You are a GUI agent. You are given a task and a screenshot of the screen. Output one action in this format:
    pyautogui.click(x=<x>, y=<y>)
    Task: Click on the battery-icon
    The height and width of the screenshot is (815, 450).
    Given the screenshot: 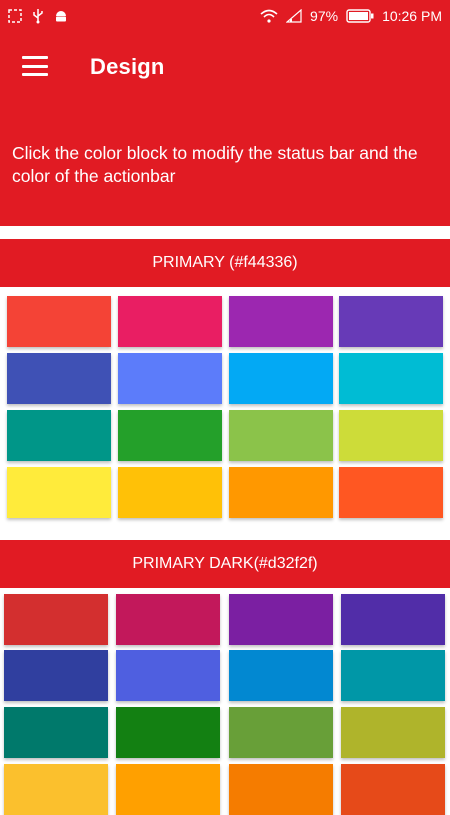 What is the action you would take?
    pyautogui.click(x=360, y=16)
    